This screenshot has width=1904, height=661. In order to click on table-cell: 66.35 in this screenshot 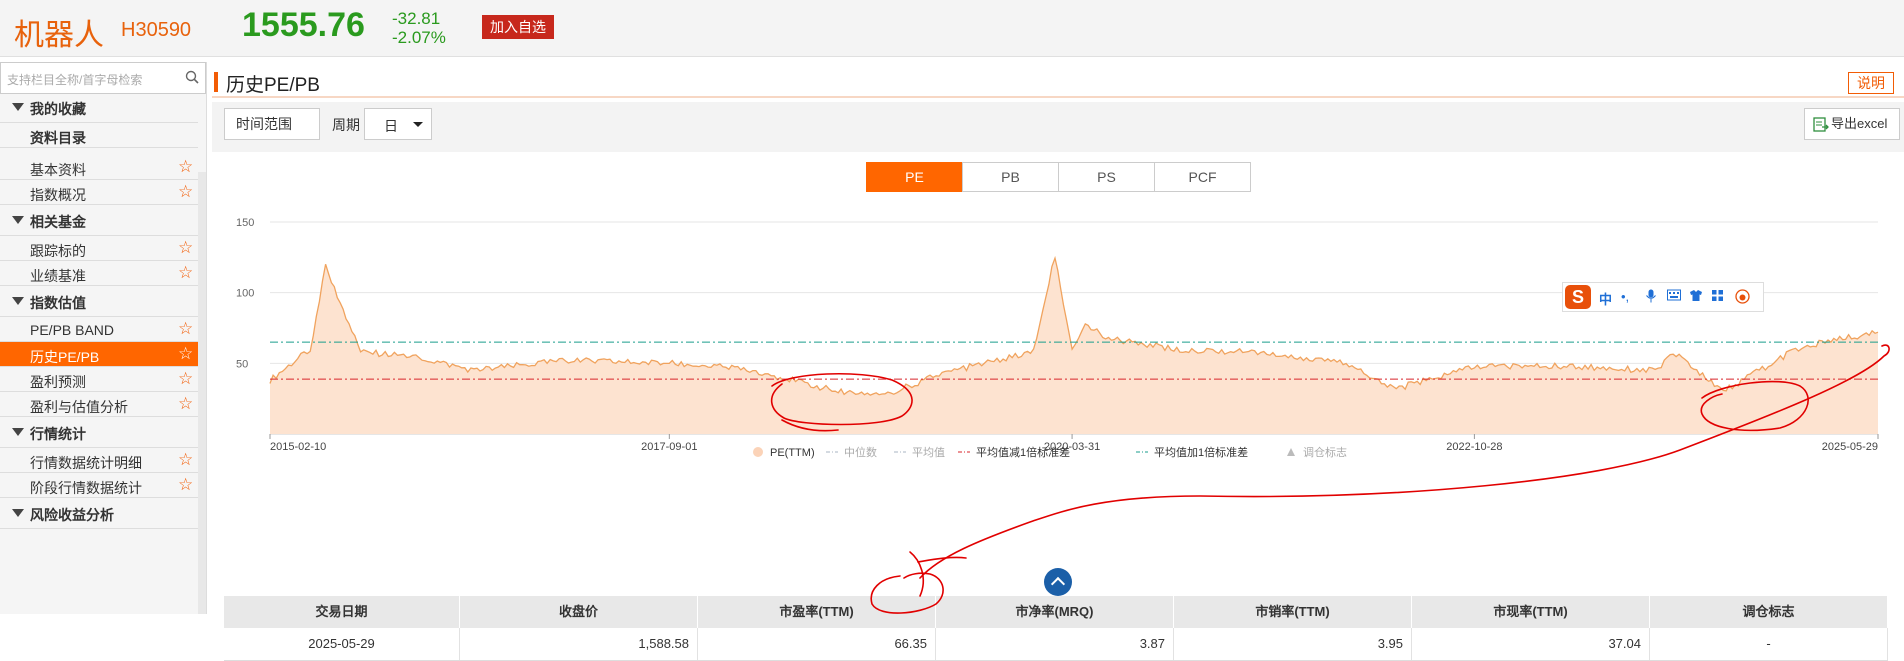, I will do `click(817, 644)`.